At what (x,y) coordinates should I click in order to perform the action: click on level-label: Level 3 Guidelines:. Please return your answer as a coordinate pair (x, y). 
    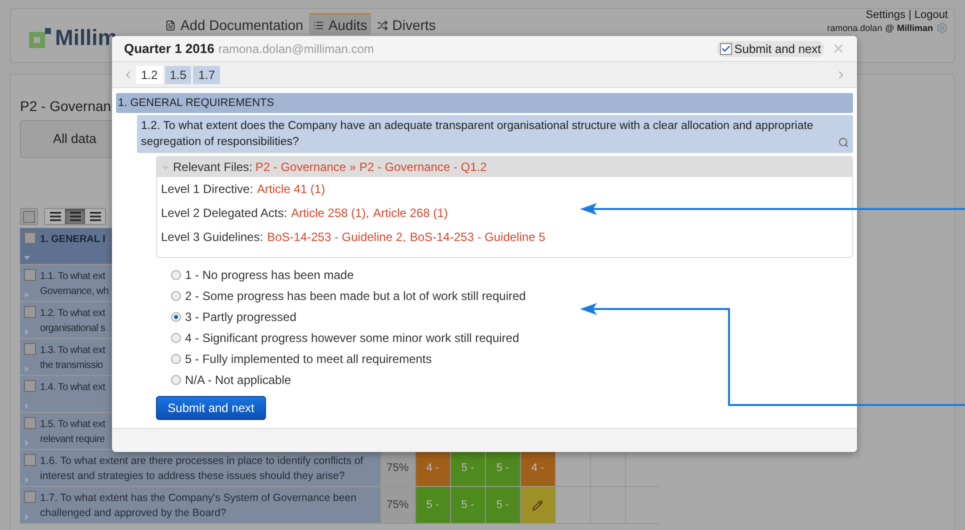
    Looking at the image, I should click on (212, 237).